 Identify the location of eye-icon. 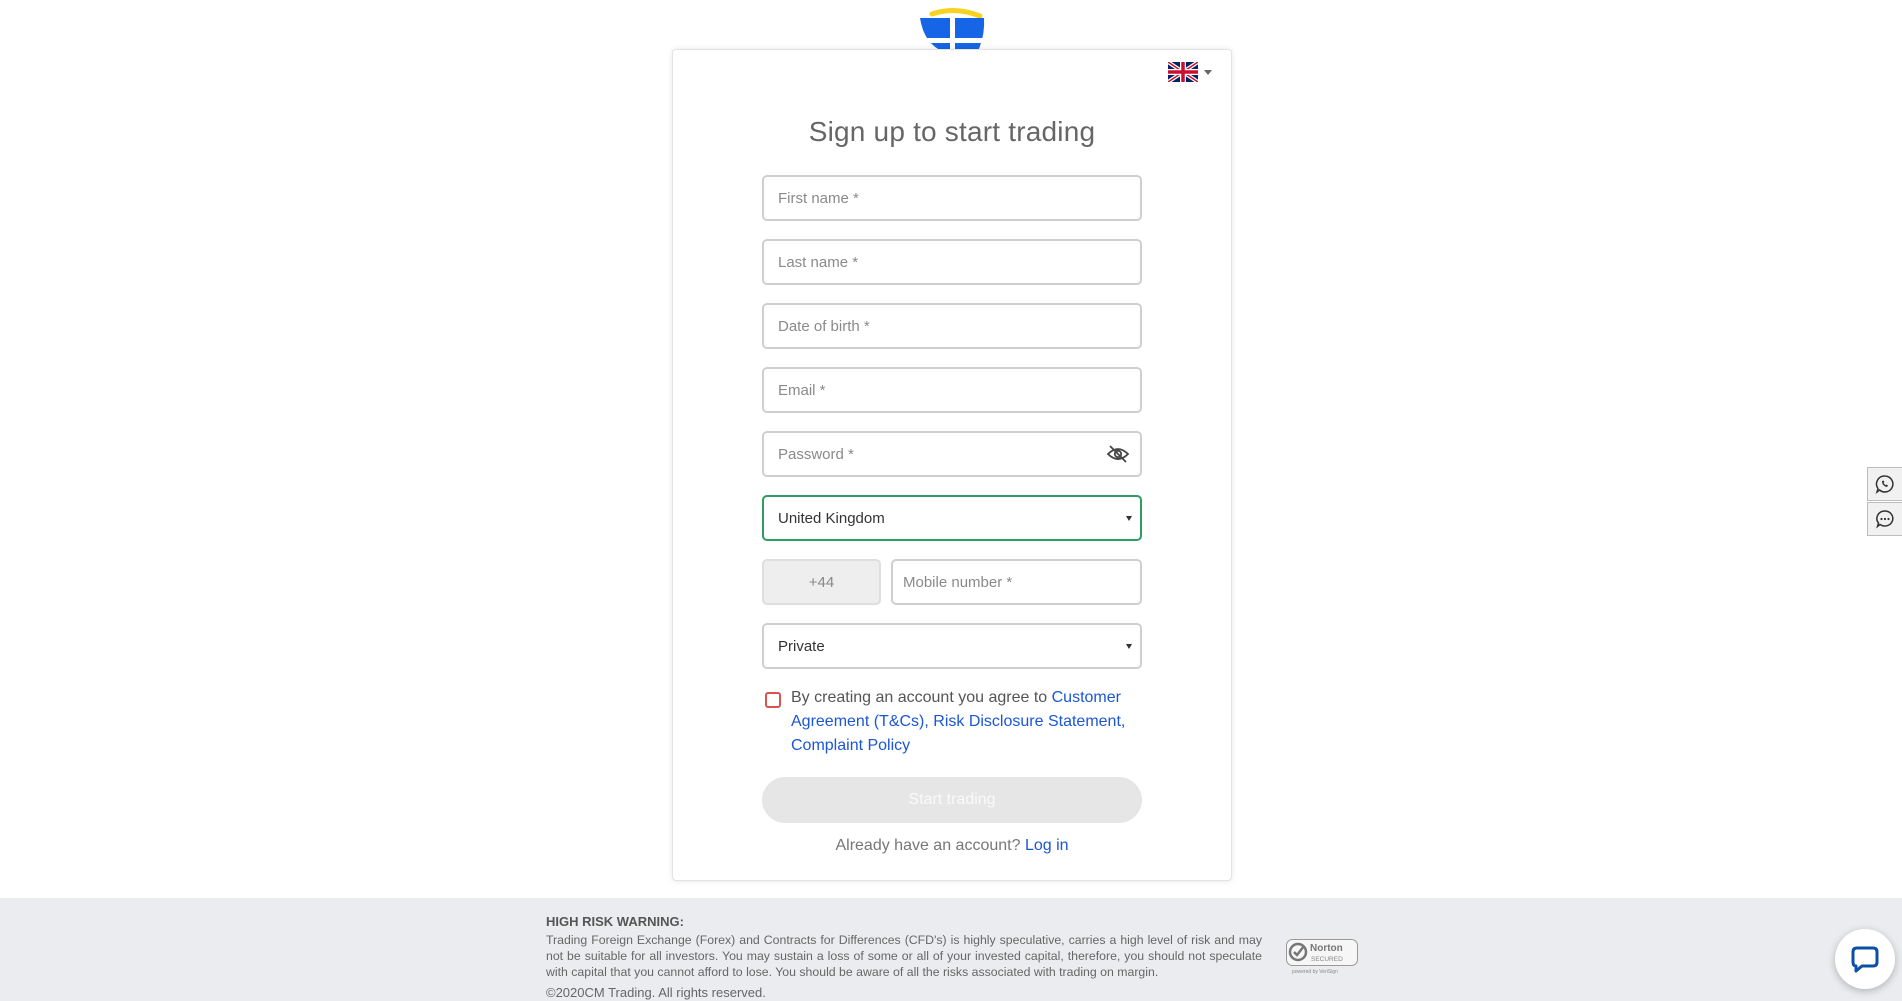
(1118, 454).